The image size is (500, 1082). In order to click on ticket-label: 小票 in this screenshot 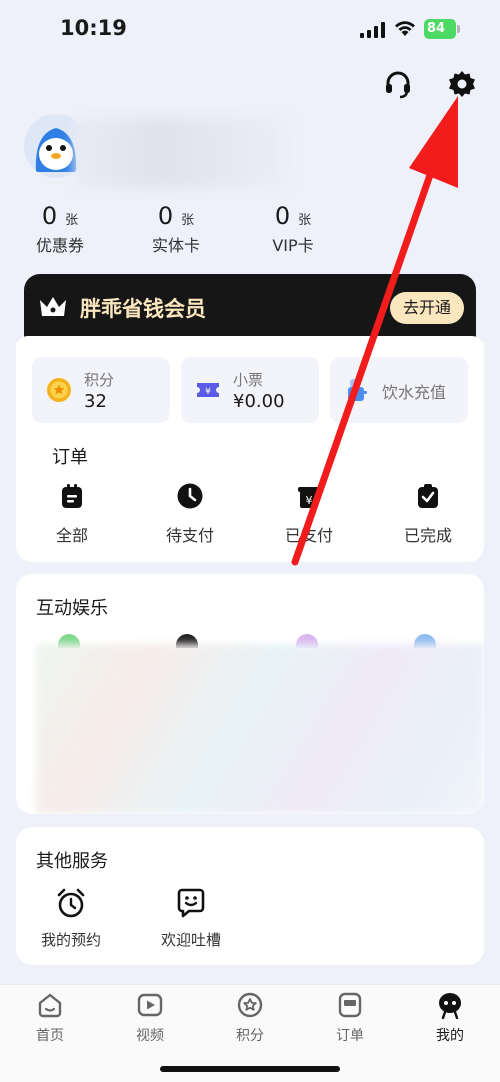, I will do `click(248, 380)`.